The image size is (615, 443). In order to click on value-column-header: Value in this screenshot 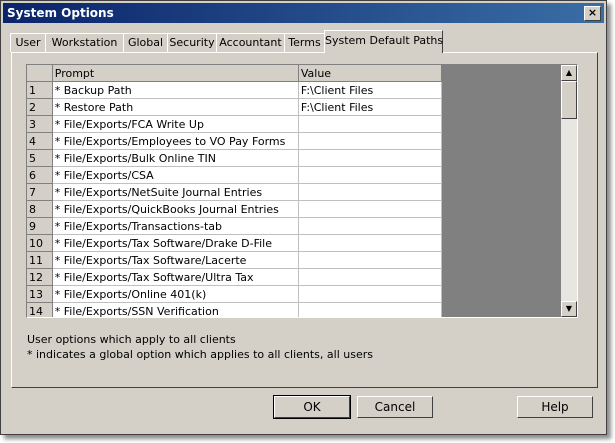, I will do `click(370, 73)`.